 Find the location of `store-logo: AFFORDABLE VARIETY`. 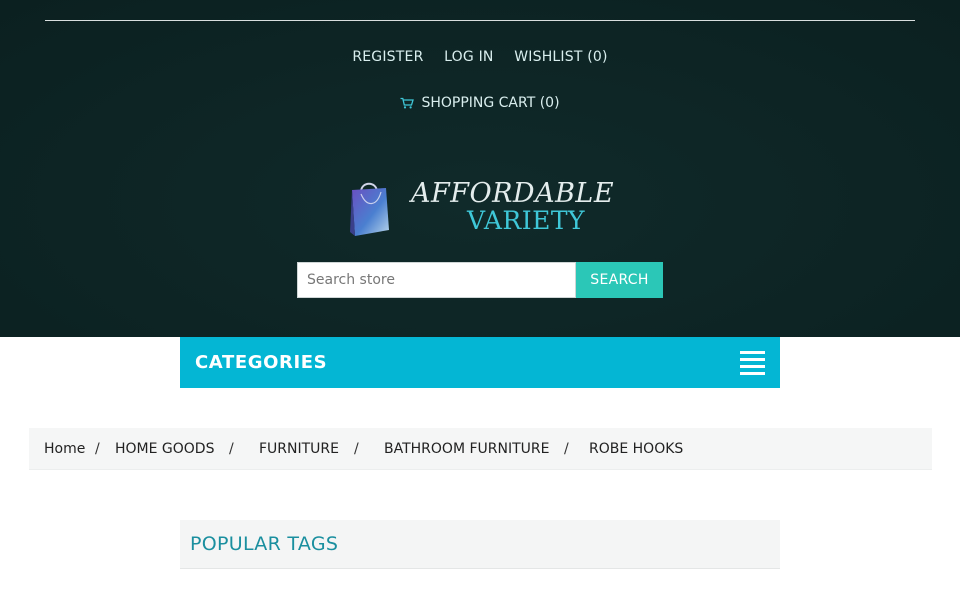

store-logo: AFFORDABLE VARIETY is located at coordinates (479, 208).